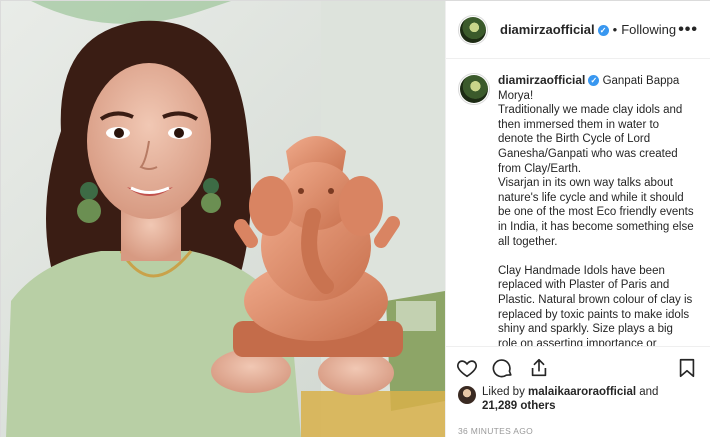 The image size is (710, 437). What do you see at coordinates (648, 29) in the screenshot?
I see `following-button: Following` at bounding box center [648, 29].